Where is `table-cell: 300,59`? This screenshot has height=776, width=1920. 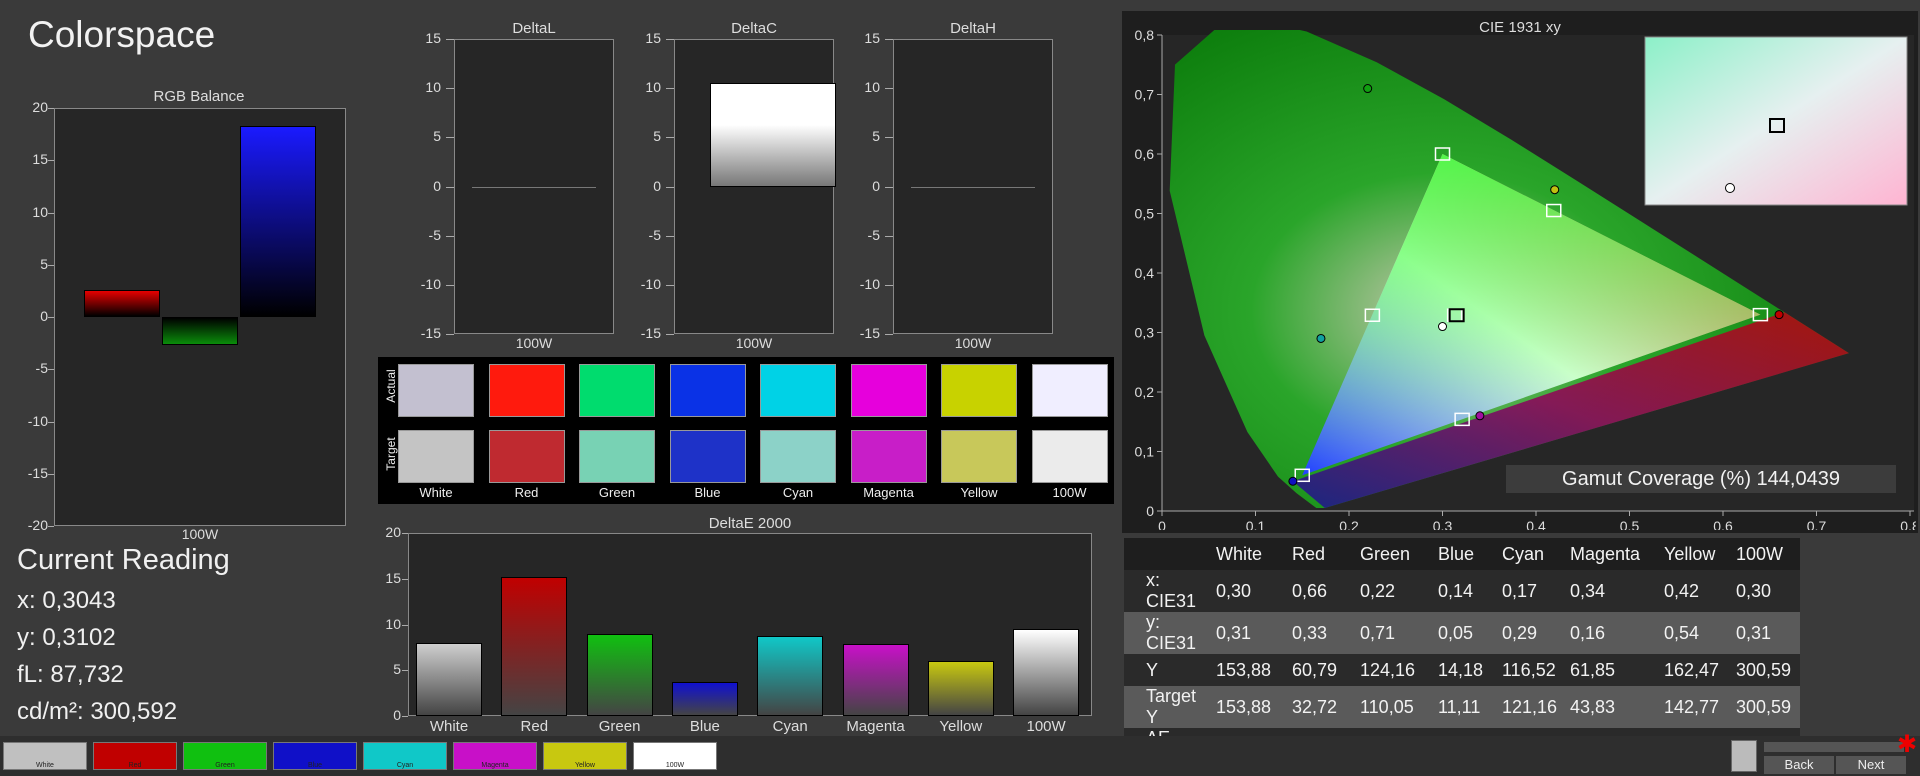 table-cell: 300,59 is located at coordinates (1764, 669).